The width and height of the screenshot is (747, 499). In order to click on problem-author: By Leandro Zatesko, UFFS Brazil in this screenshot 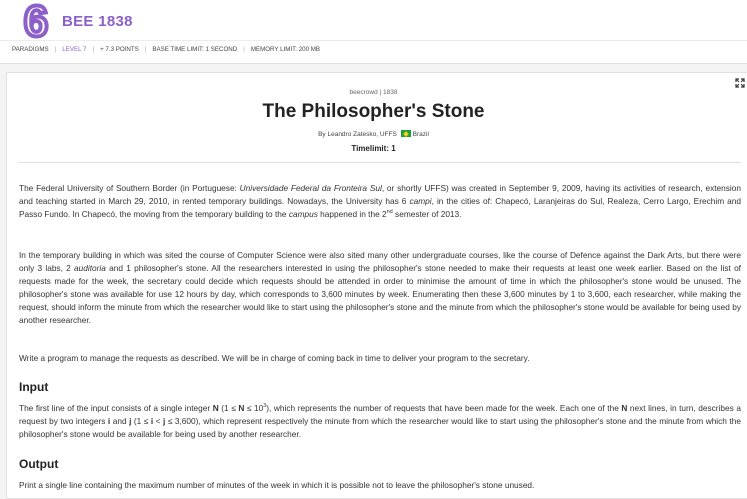, I will do `click(373, 134)`.